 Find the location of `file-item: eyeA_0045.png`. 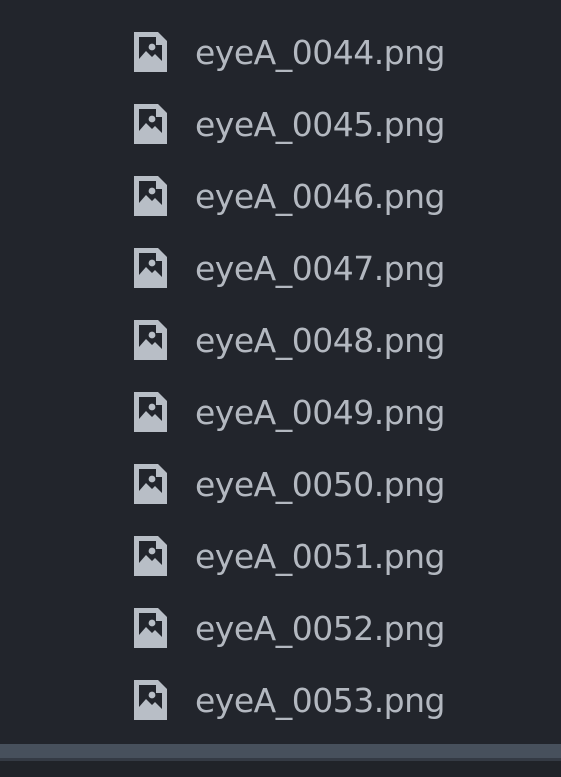

file-item: eyeA_0045.png is located at coordinates (280, 124).